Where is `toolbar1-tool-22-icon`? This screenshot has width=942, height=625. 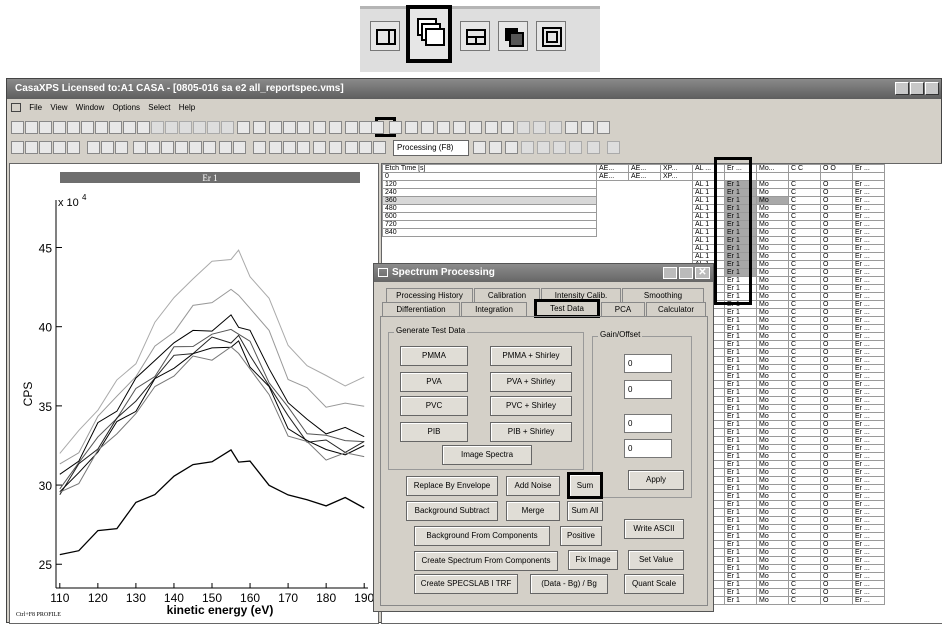 toolbar1-tool-22-icon is located at coordinates (335, 127).